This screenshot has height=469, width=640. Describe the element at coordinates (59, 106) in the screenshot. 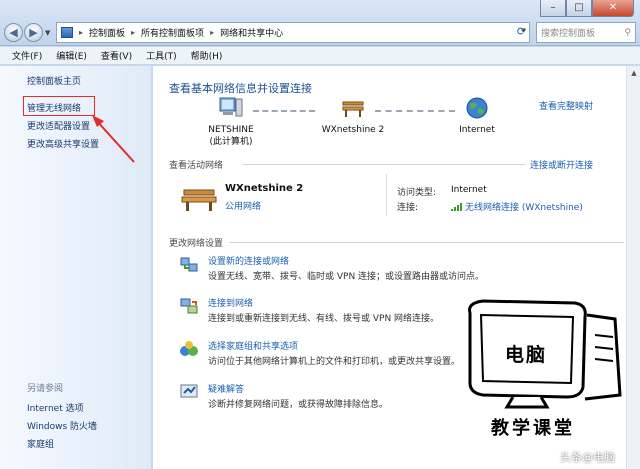

I see `highlight-box` at that location.